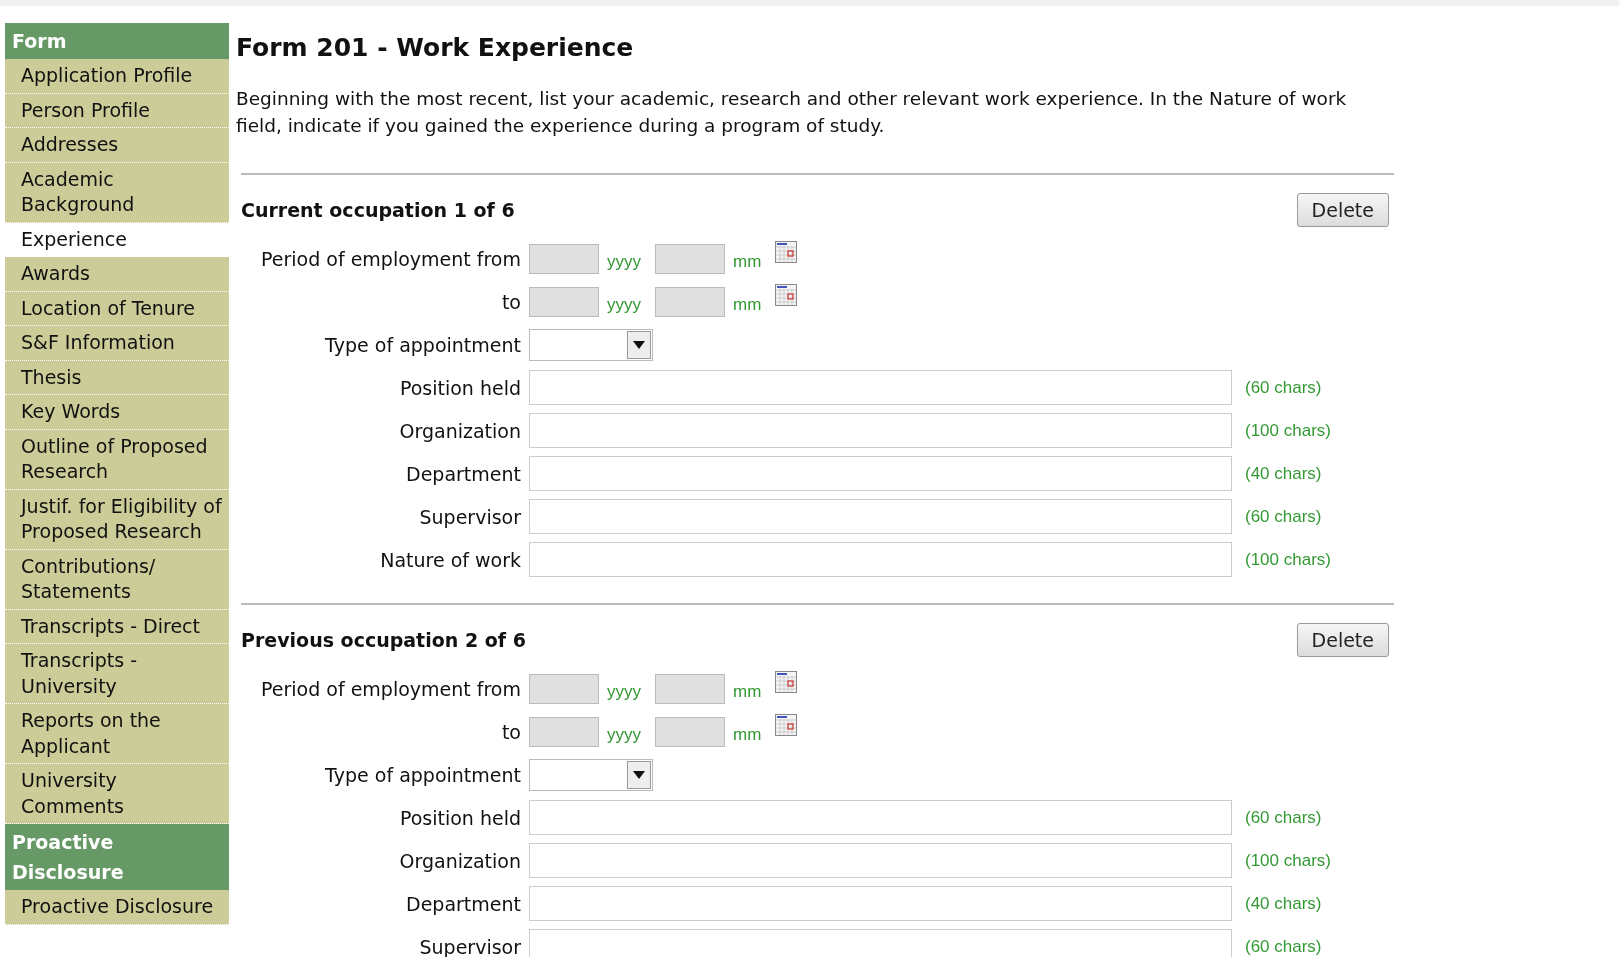 The height and width of the screenshot is (957, 1619). Describe the element at coordinates (117, 110) in the screenshot. I see `sidebar-item: Person Profile` at that location.